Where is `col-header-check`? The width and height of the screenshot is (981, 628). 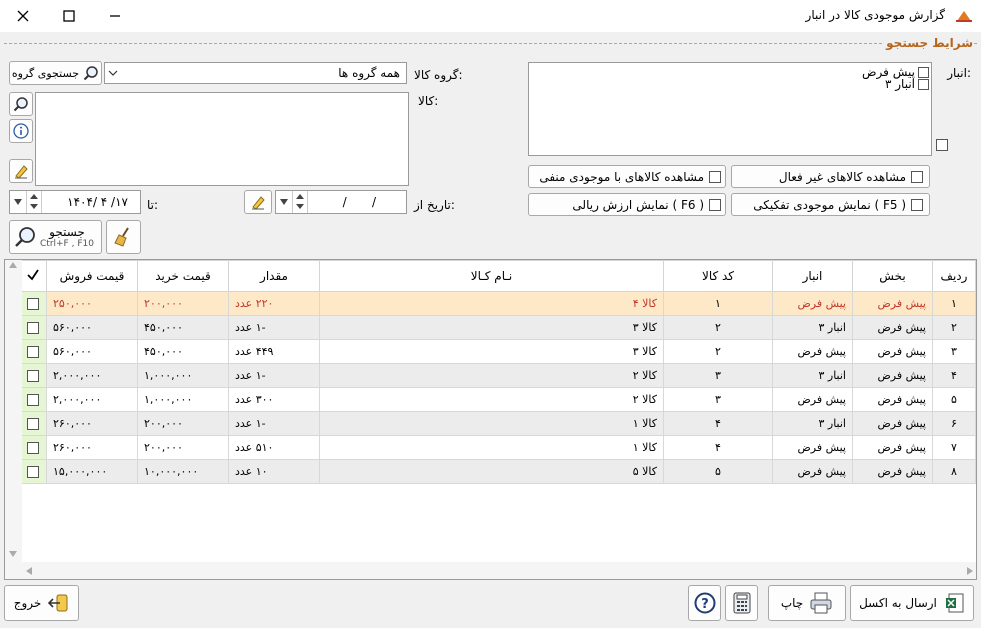
col-header-check is located at coordinates (33, 276).